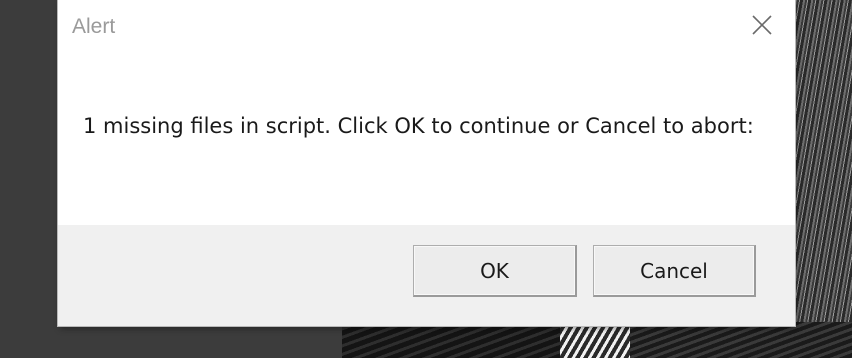  Describe the element at coordinates (451, 340) in the screenshot. I see `background-photo-dark` at that location.